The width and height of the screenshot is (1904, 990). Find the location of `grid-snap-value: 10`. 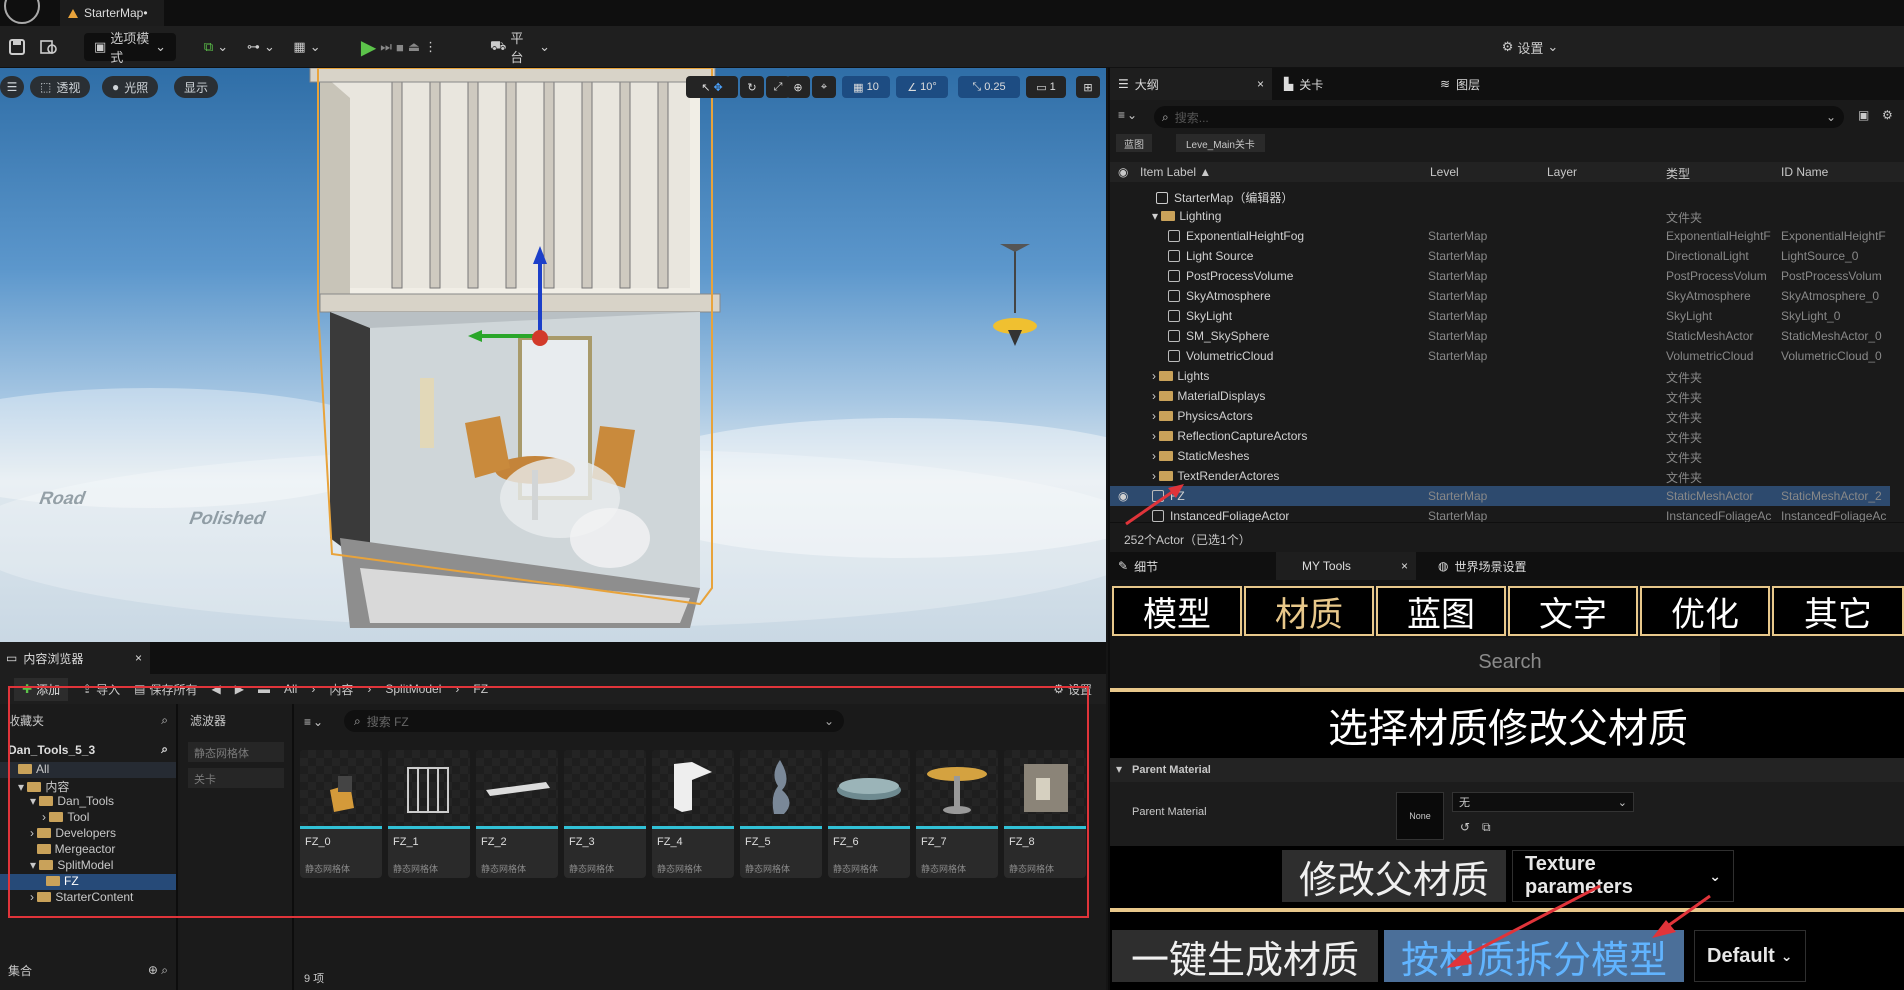

grid-snap-value: 10 is located at coordinates (872, 87).